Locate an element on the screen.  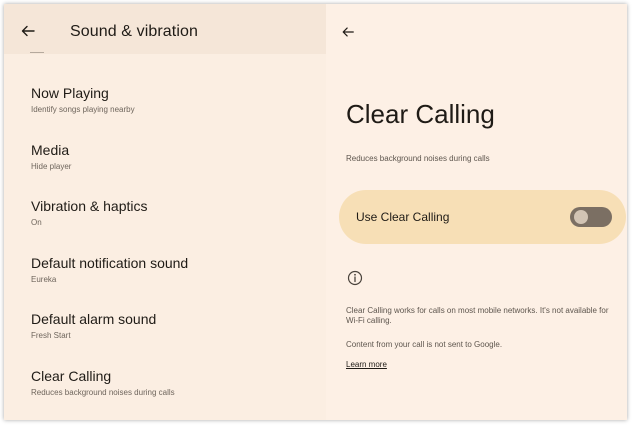
clear-calling-switch is located at coordinates (591, 217).